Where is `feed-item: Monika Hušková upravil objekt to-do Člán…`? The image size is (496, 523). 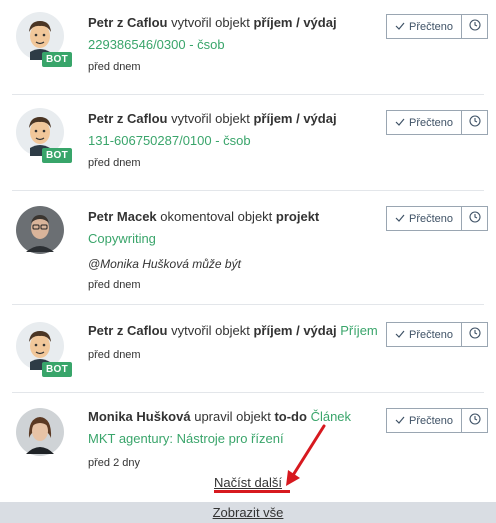 feed-item: Monika Hušková upravil objekt to-do Člán… is located at coordinates (250, 439).